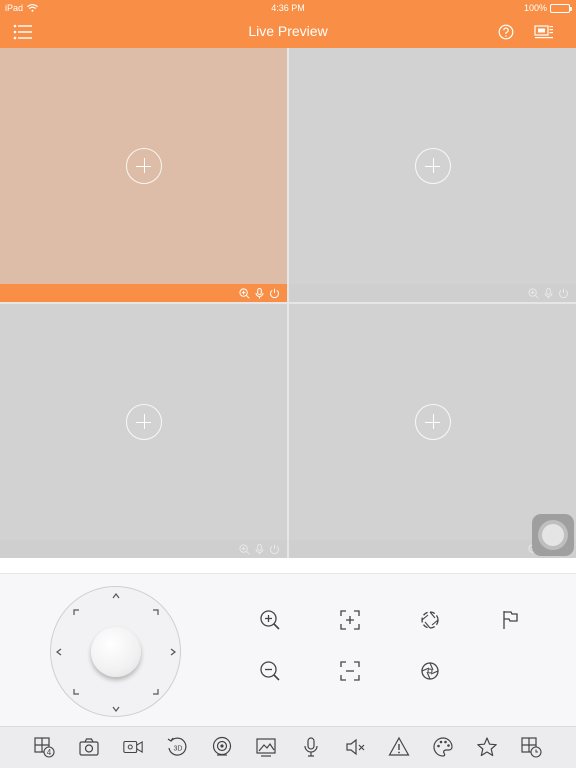 This screenshot has height=768, width=576. I want to click on alarm-icon, so click(399, 747).